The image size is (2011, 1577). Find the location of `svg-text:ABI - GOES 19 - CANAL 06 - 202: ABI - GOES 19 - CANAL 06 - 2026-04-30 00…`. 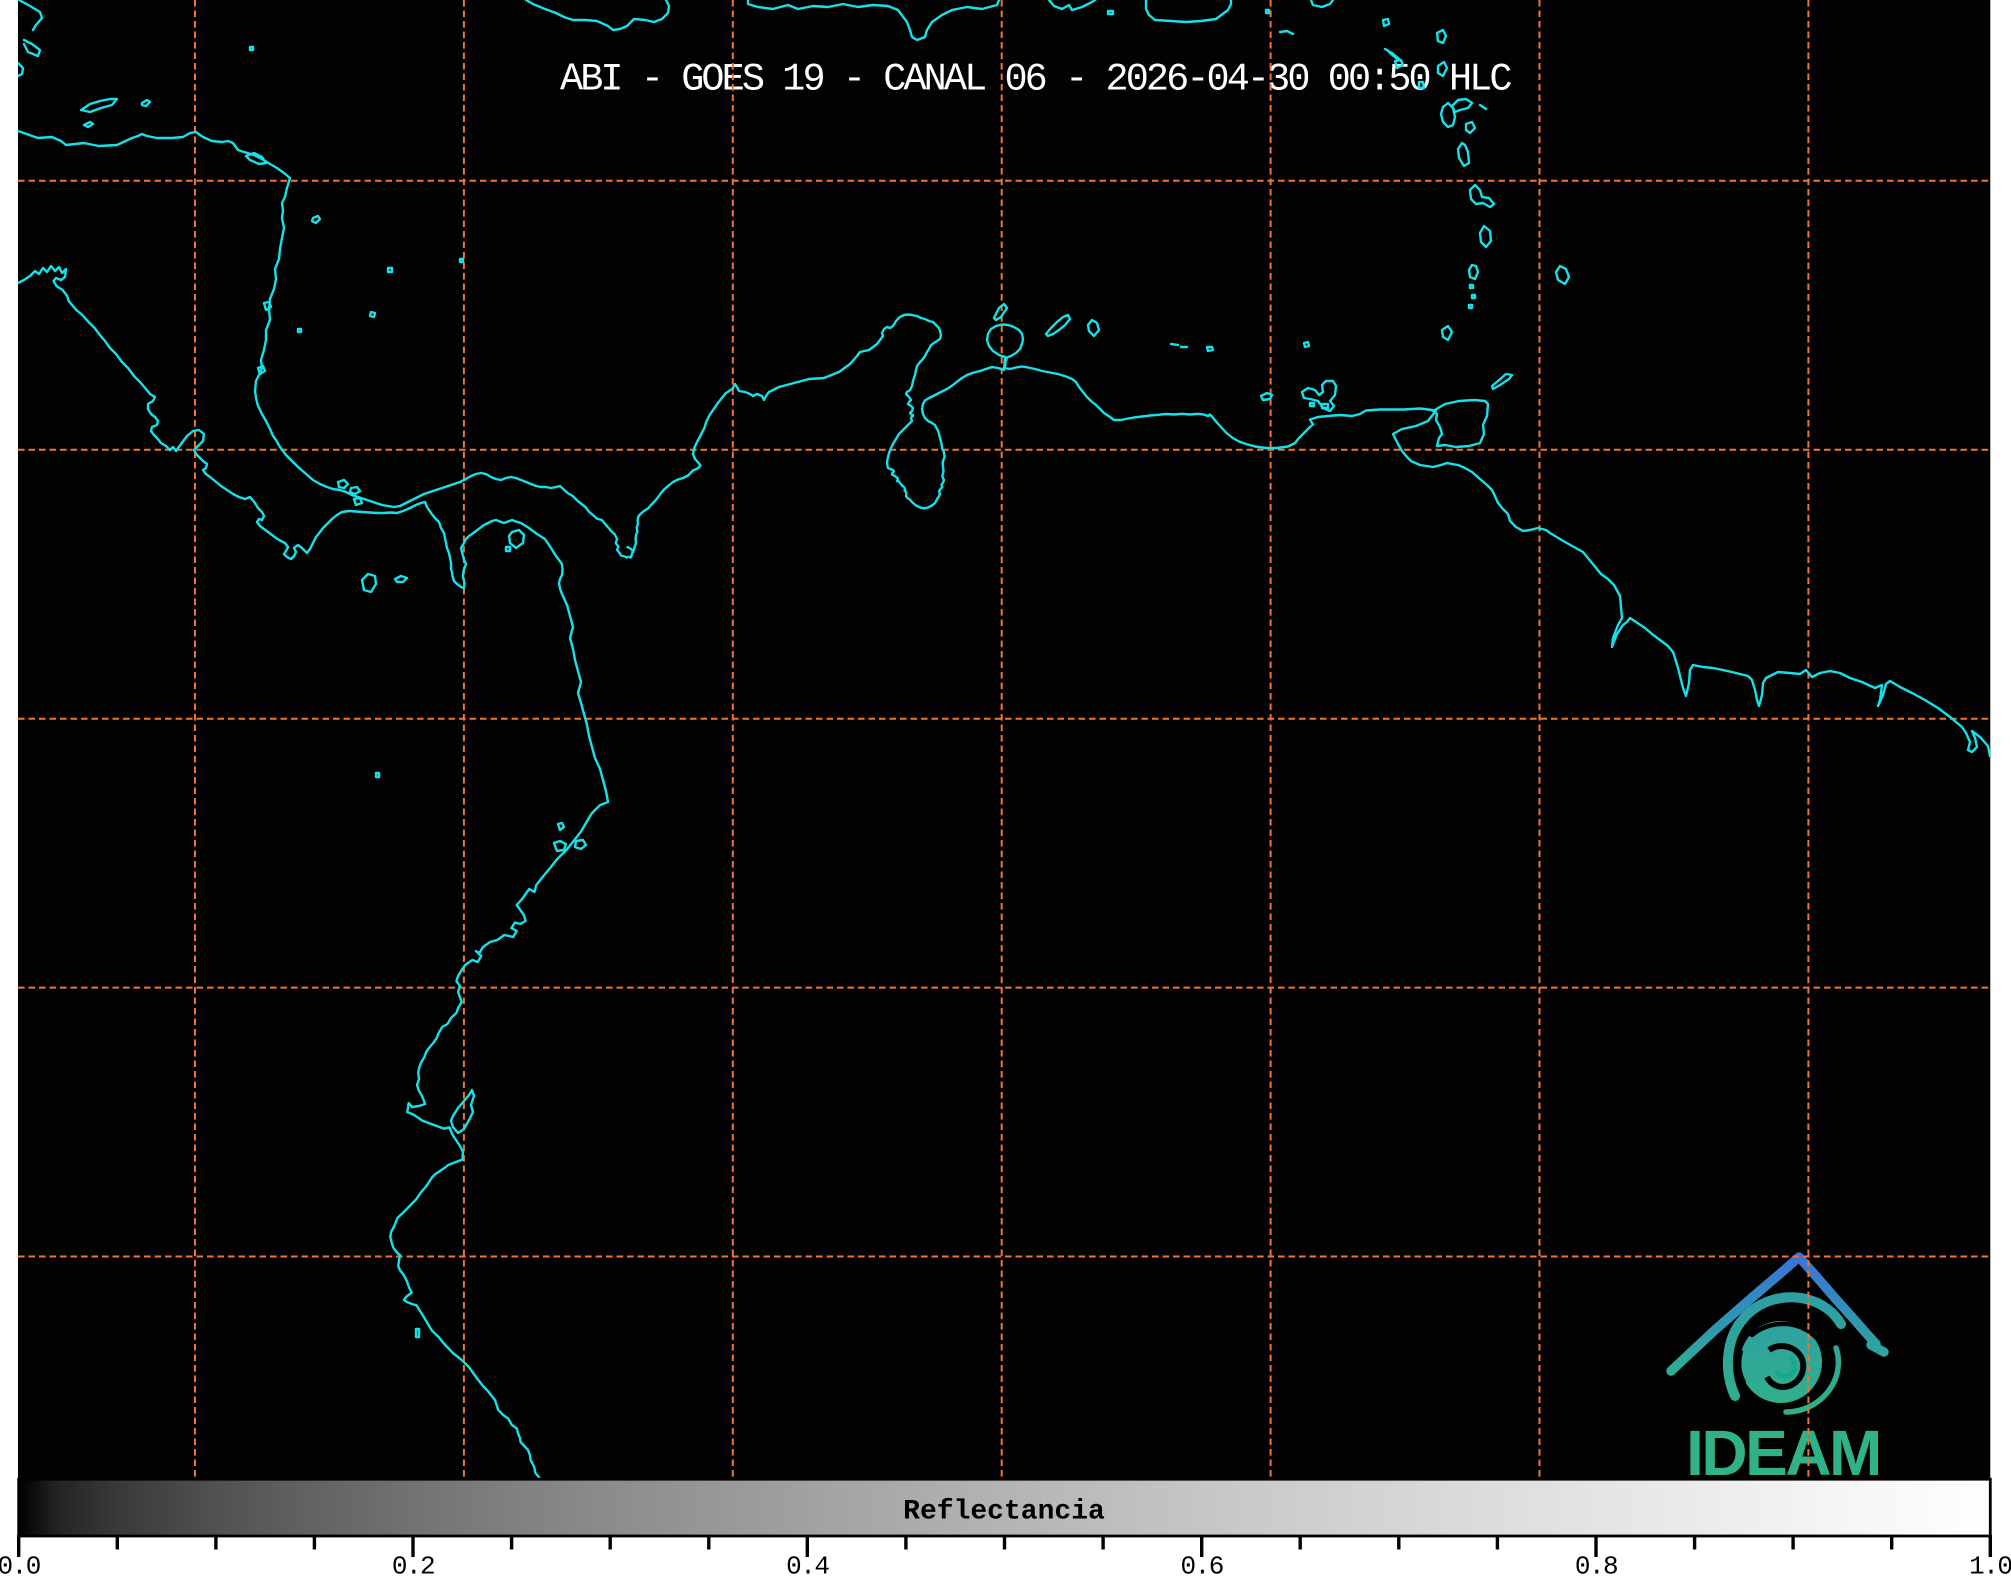

svg-text:ABI - GOES 19 - CANAL 06 - 202: ABI - GOES 19 - CANAL 06 - 2026-04-30 00… is located at coordinates (1035, 80).